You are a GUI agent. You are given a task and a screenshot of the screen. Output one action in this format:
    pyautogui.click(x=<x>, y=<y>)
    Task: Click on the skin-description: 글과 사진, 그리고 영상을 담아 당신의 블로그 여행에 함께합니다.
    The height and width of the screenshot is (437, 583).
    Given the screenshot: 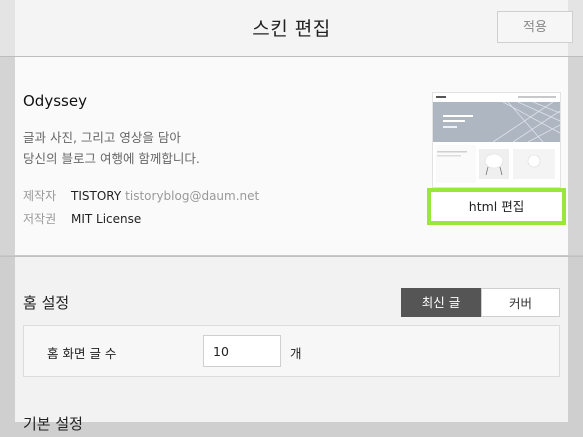 What is the action you would take?
    pyautogui.click(x=111, y=148)
    